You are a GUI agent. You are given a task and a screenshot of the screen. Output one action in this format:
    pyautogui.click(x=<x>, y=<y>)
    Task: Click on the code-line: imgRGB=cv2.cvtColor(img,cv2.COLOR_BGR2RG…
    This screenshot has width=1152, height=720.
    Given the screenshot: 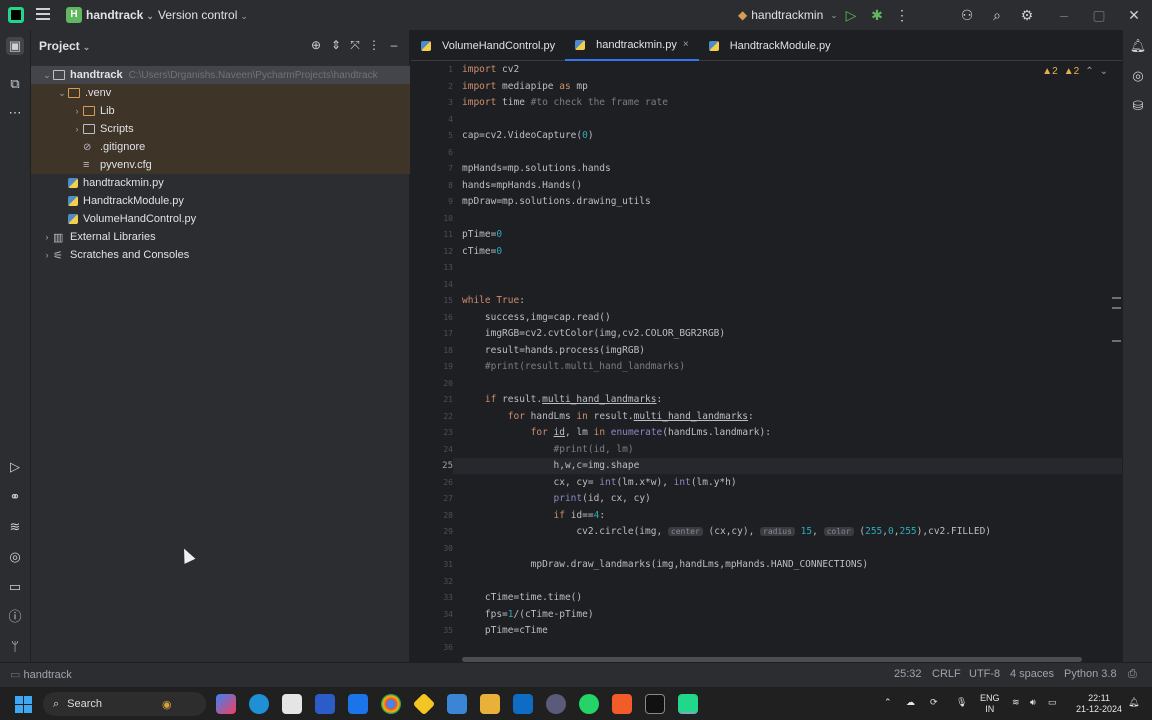 What is the action you would take?
    pyautogui.click(x=593, y=334)
    